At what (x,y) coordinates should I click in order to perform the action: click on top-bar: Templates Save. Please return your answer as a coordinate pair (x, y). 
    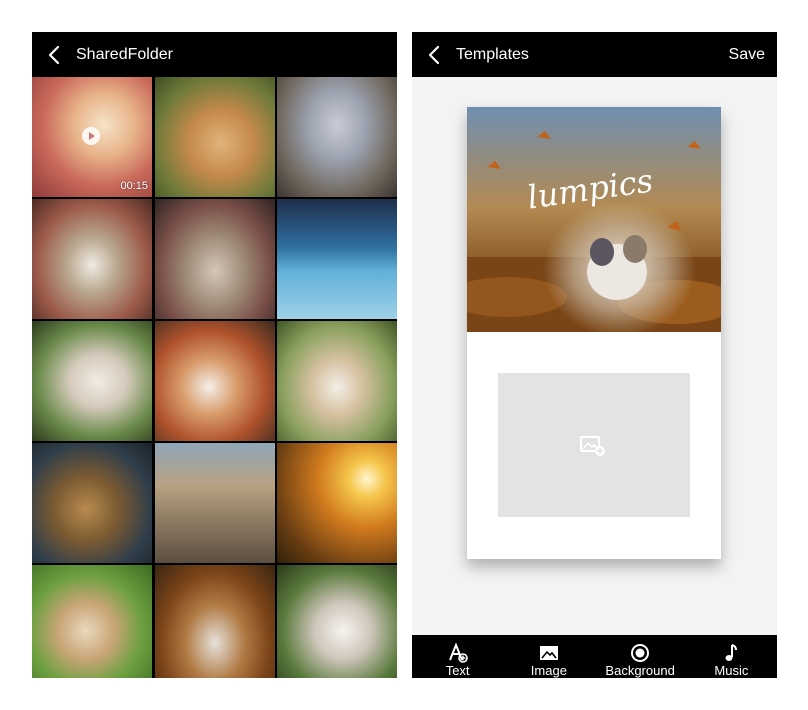
    Looking at the image, I should click on (594, 54).